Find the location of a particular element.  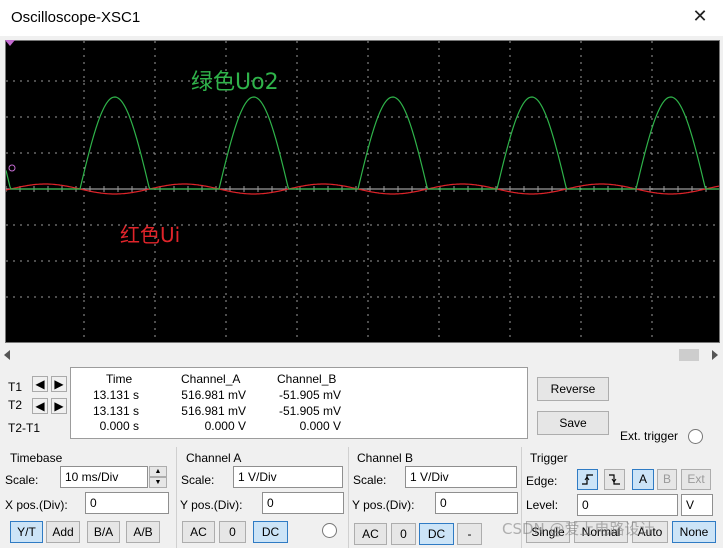

scroll-right-icon is located at coordinates (715, 355).